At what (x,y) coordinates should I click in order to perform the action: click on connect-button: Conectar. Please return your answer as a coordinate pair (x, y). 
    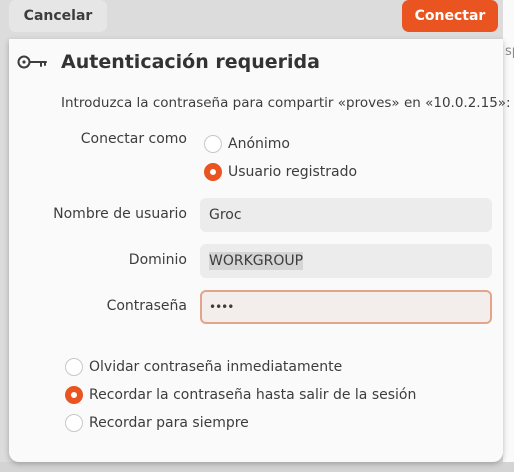
    Looking at the image, I should click on (450, 16).